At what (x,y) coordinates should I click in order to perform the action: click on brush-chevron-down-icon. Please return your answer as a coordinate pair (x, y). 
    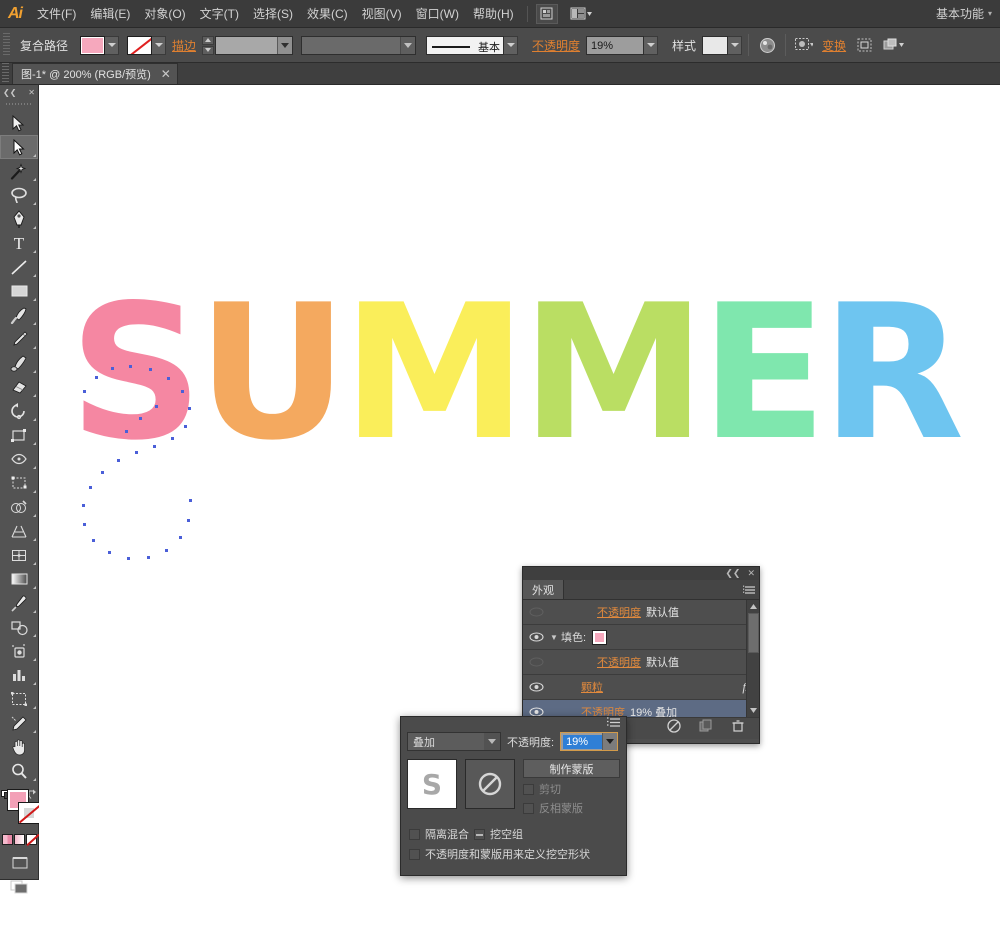
    Looking at the image, I should click on (511, 45).